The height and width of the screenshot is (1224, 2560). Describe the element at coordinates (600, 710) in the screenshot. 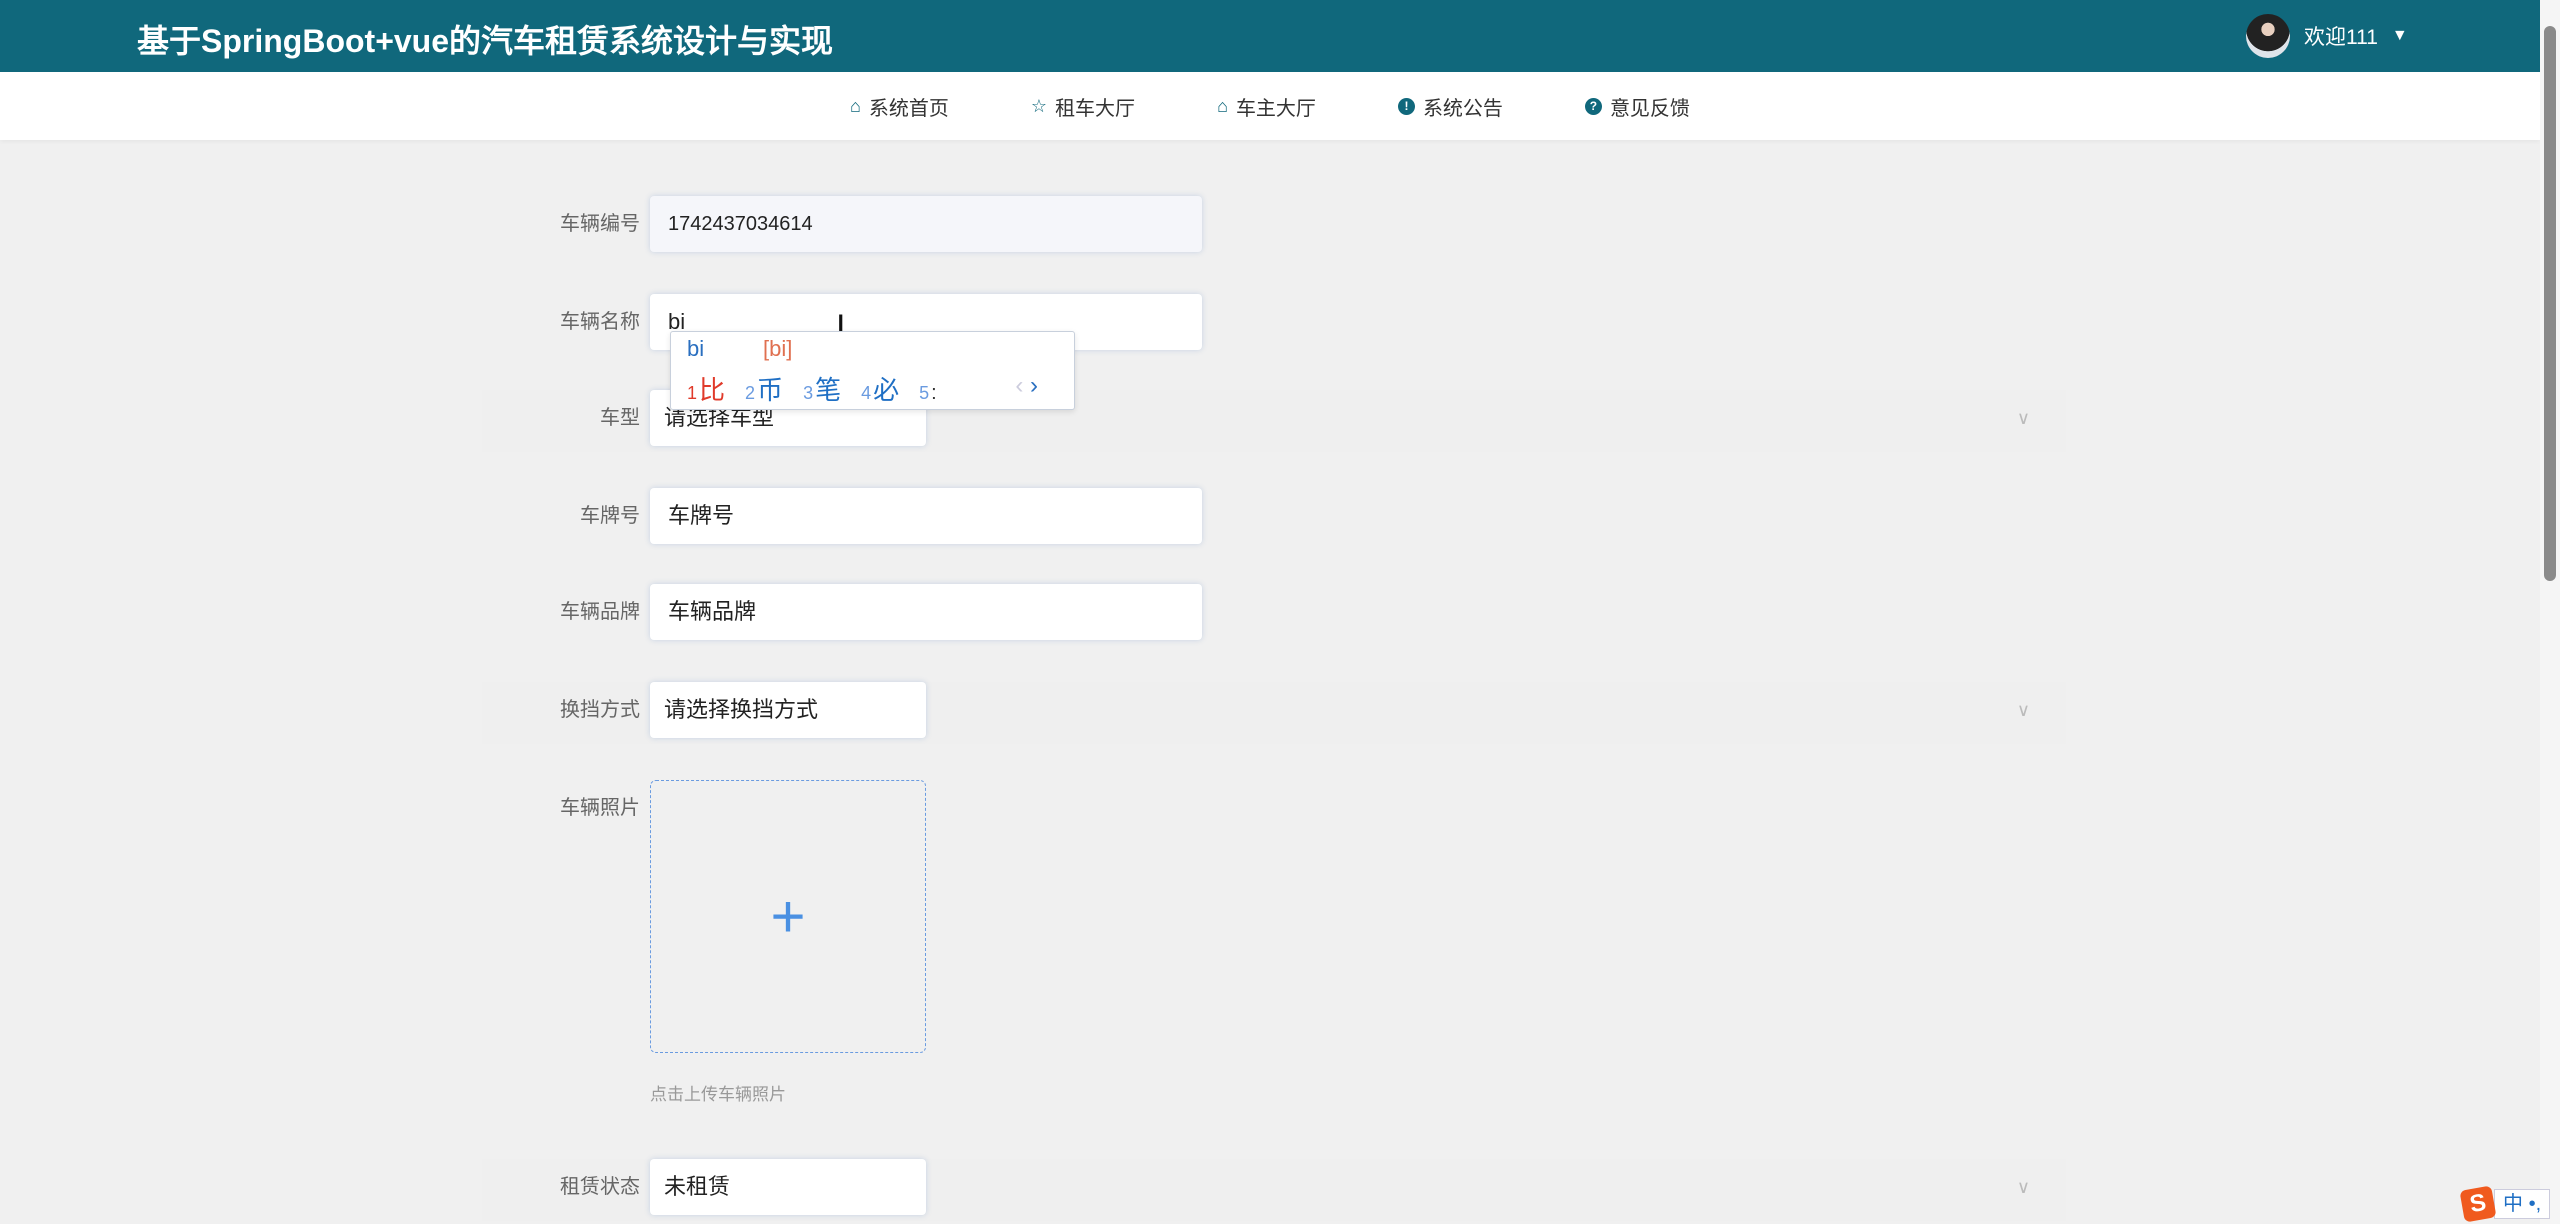

I see `field-label: 换挡方式` at that location.